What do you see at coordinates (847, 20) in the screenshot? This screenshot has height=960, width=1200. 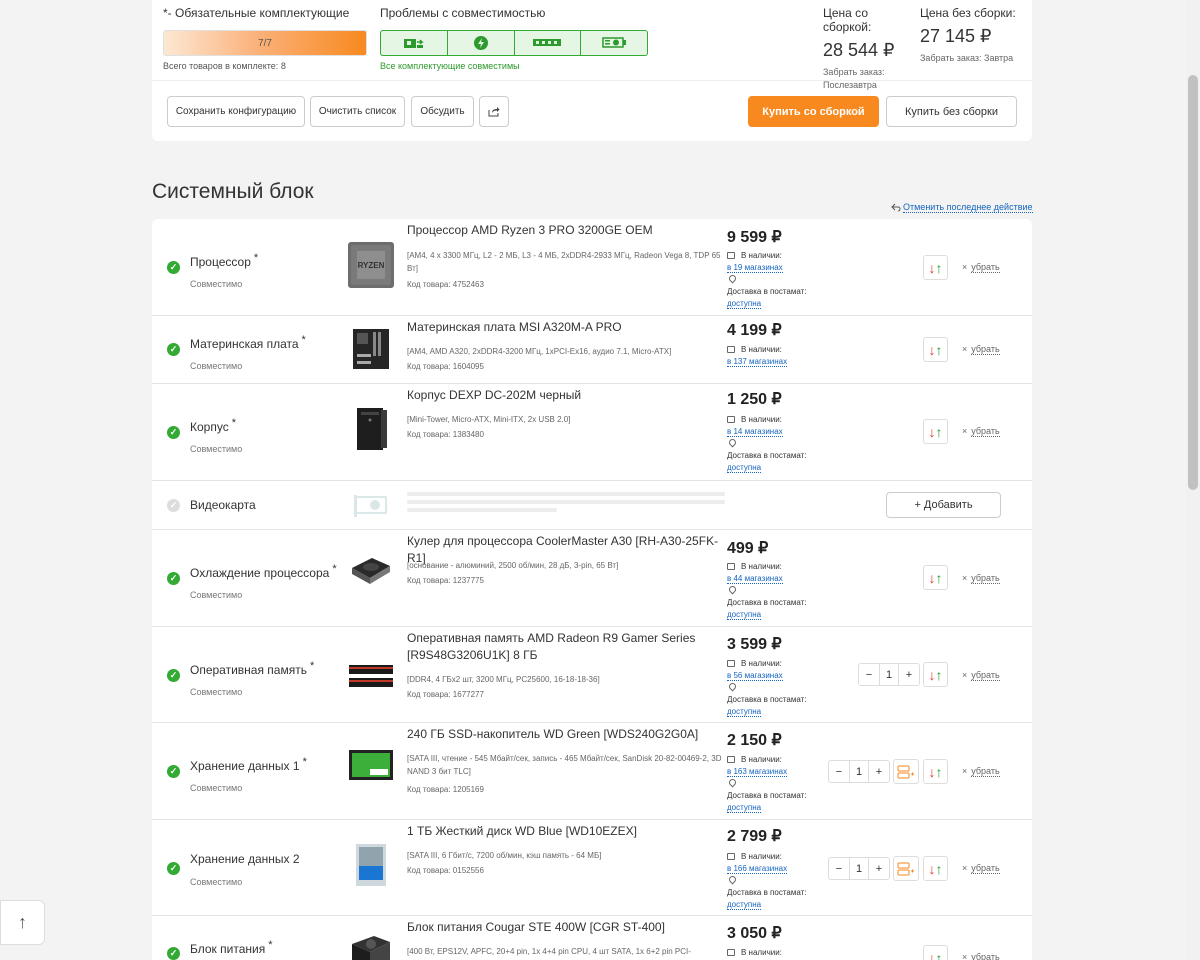 I see `price-with-label: Цена со сборкой:` at bounding box center [847, 20].